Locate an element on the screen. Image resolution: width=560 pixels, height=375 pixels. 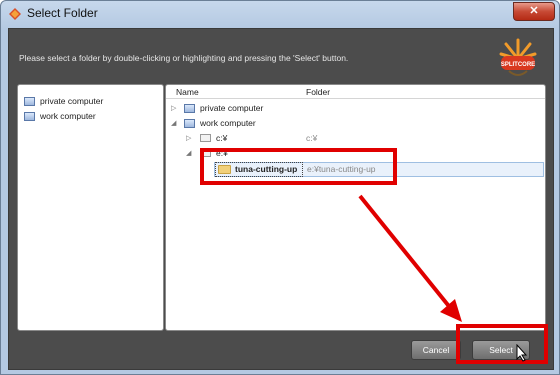
row-name: private computer is located at coordinates (232, 108).